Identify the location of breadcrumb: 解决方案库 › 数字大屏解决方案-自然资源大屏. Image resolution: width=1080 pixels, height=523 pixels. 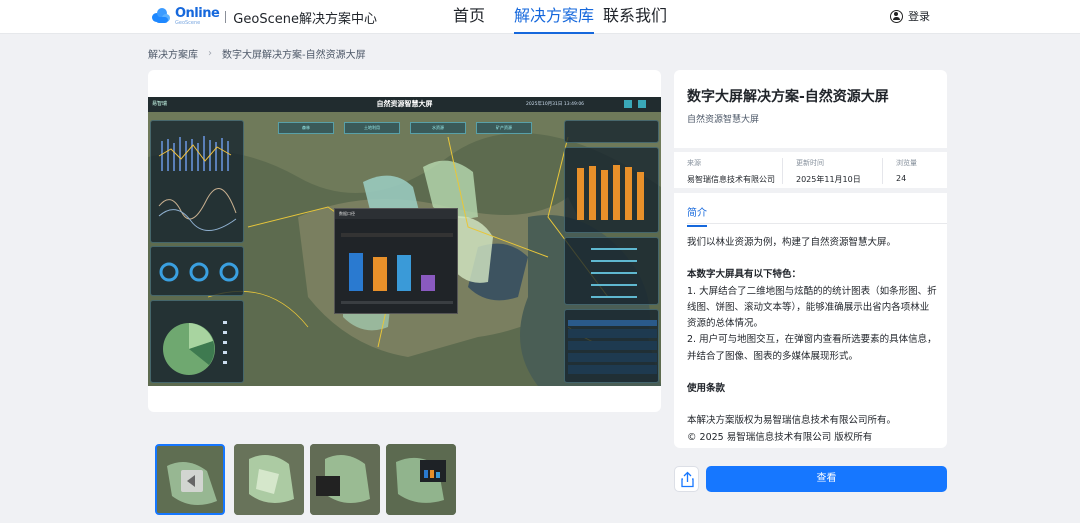
(257, 53).